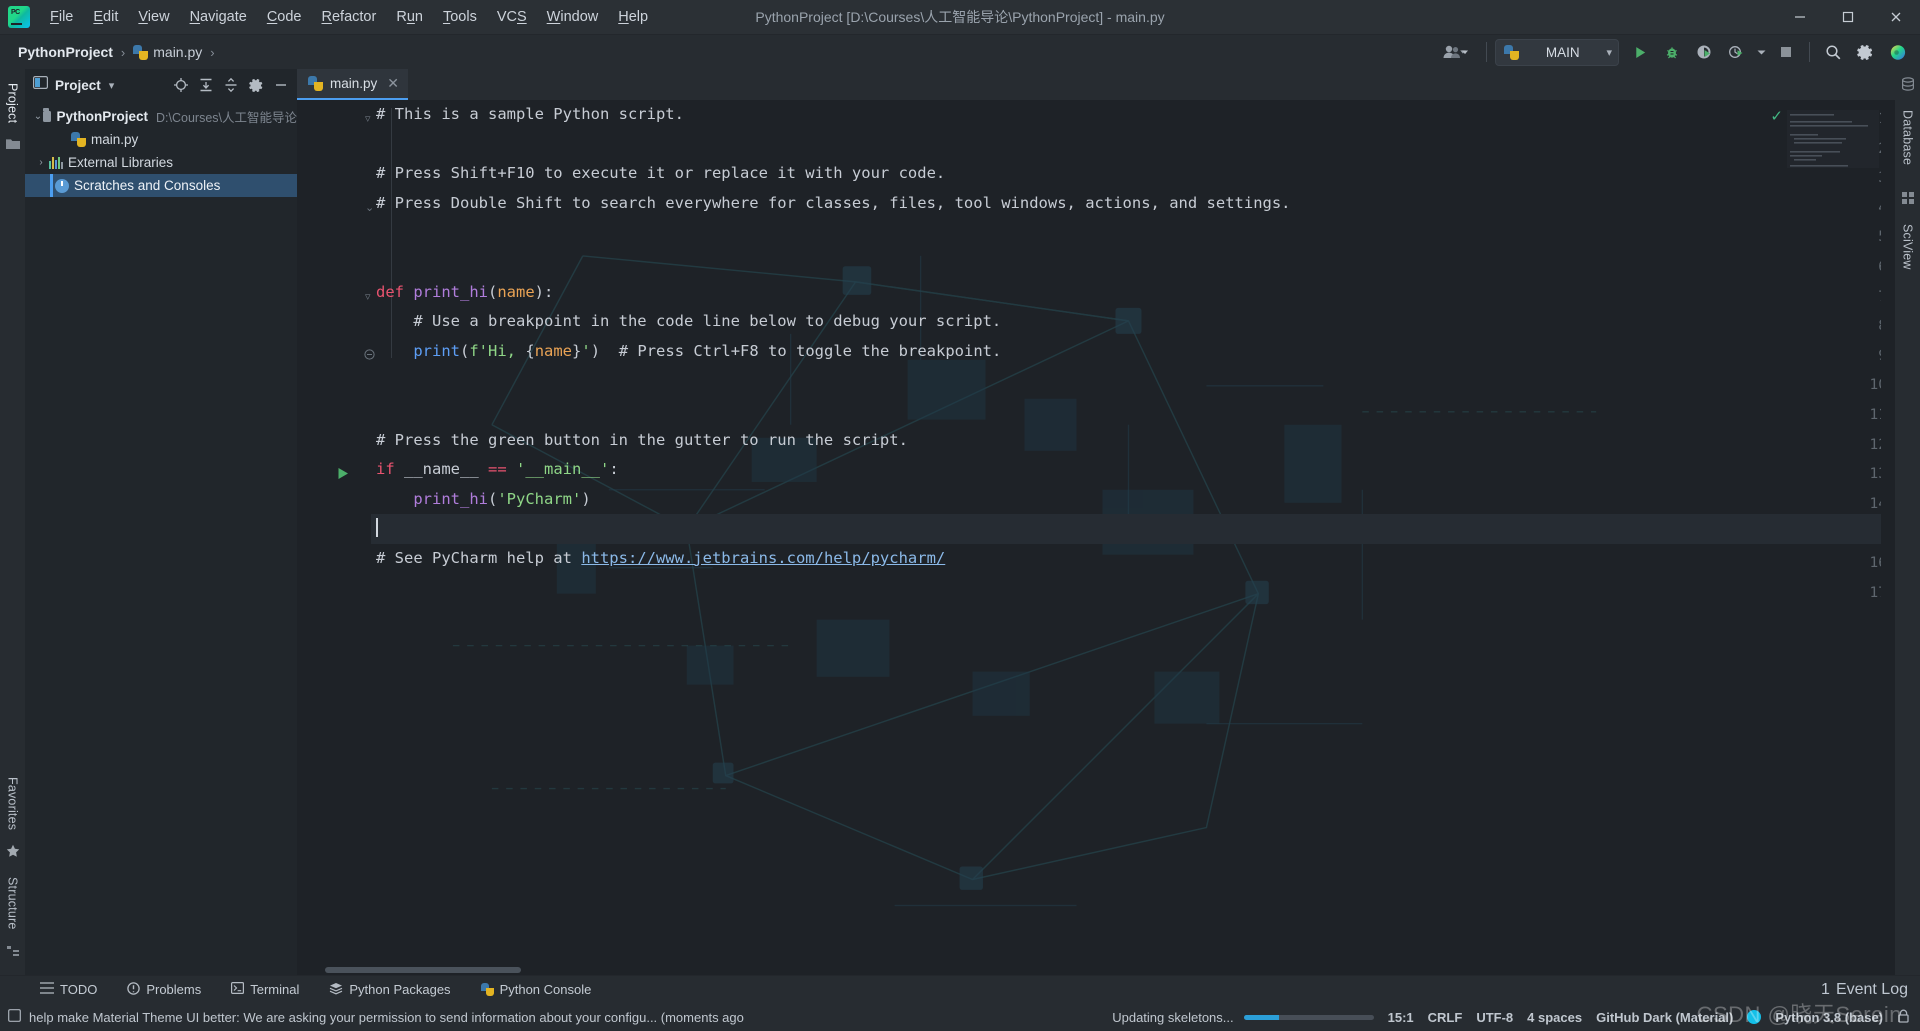 Image resolution: width=1920 pixels, height=1031 pixels. Describe the element at coordinates (1557, 52) in the screenshot. I see `run-configuration-selector: MAIN ▾` at that location.